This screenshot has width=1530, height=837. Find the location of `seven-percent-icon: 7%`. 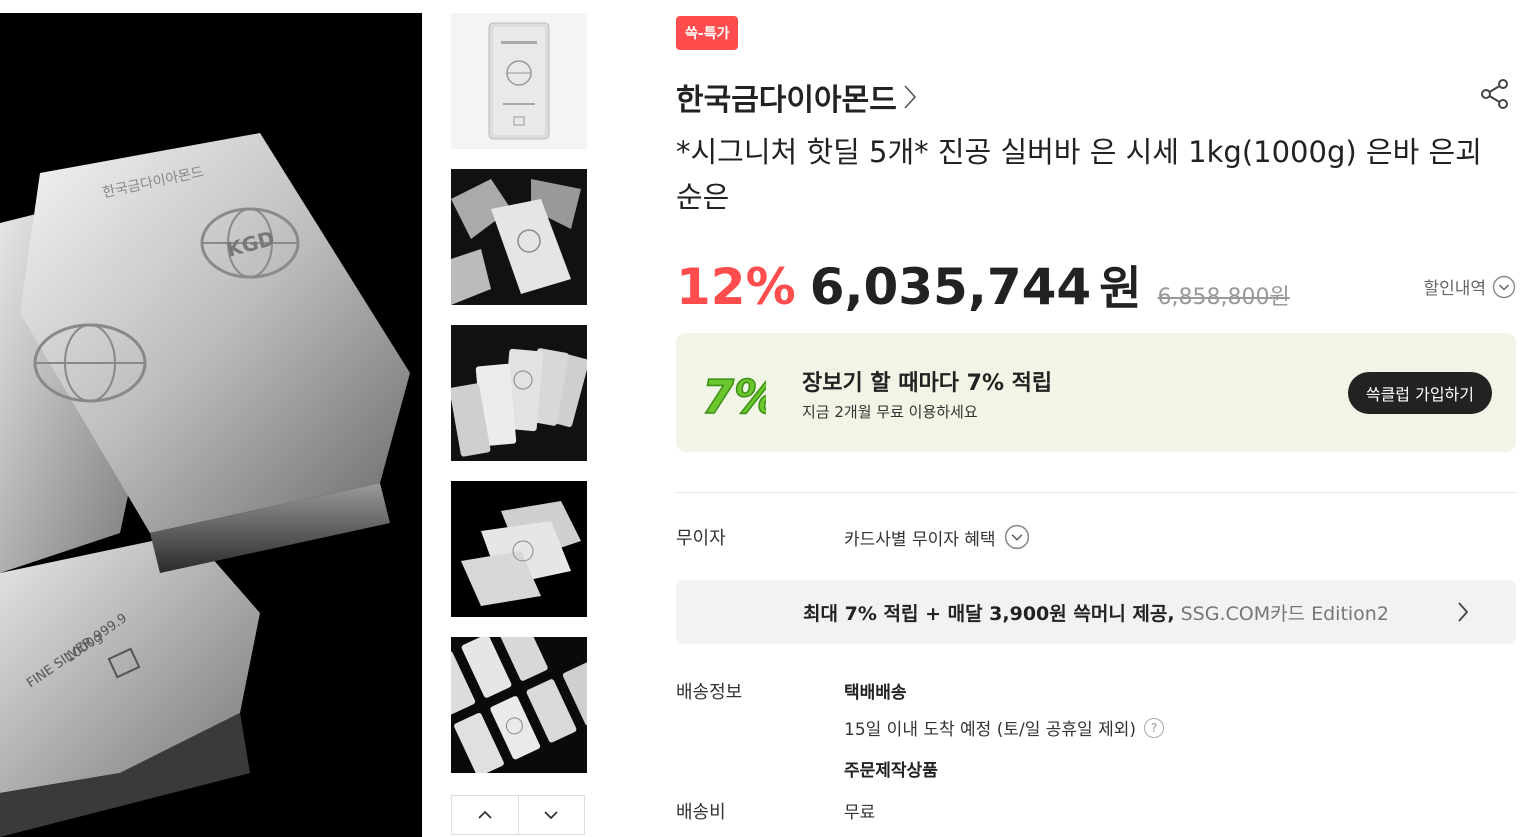

seven-percent-icon: 7% is located at coordinates (733, 397).